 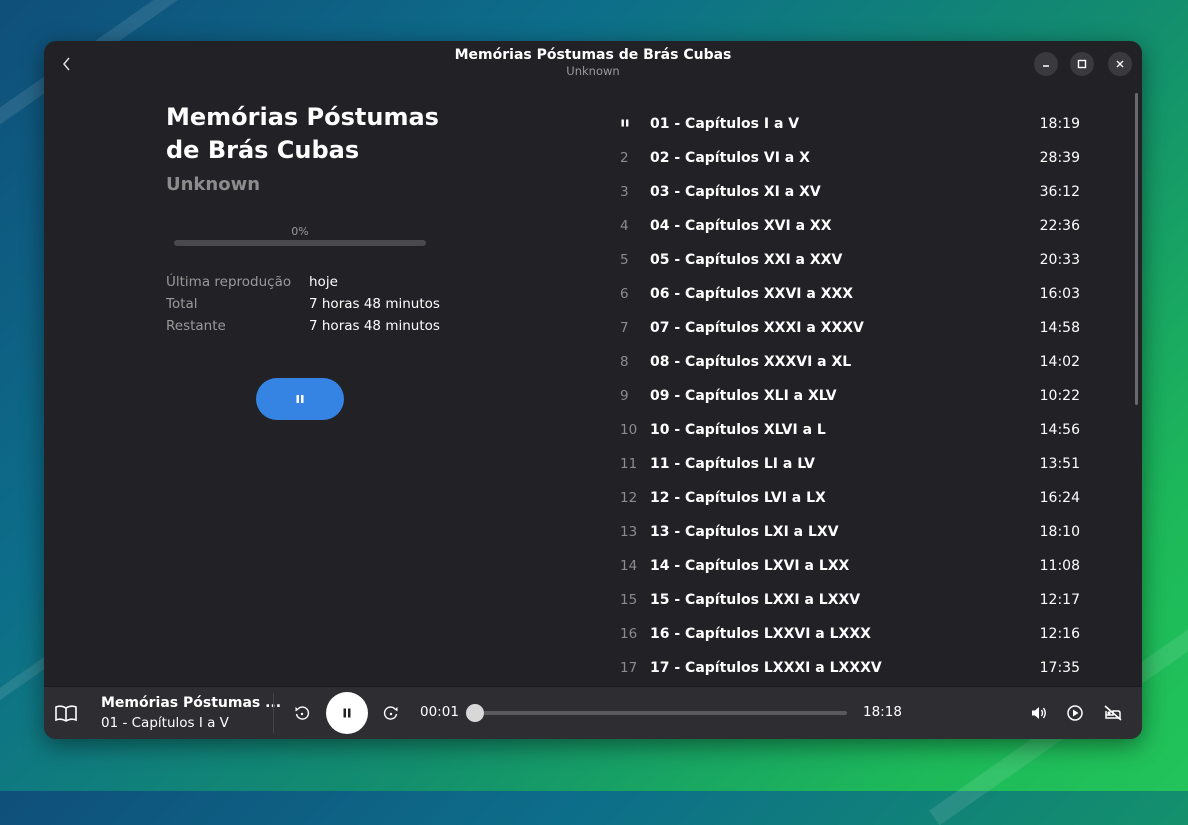 I want to click on chapter-duration: 28:39, so click(x=1059, y=158).